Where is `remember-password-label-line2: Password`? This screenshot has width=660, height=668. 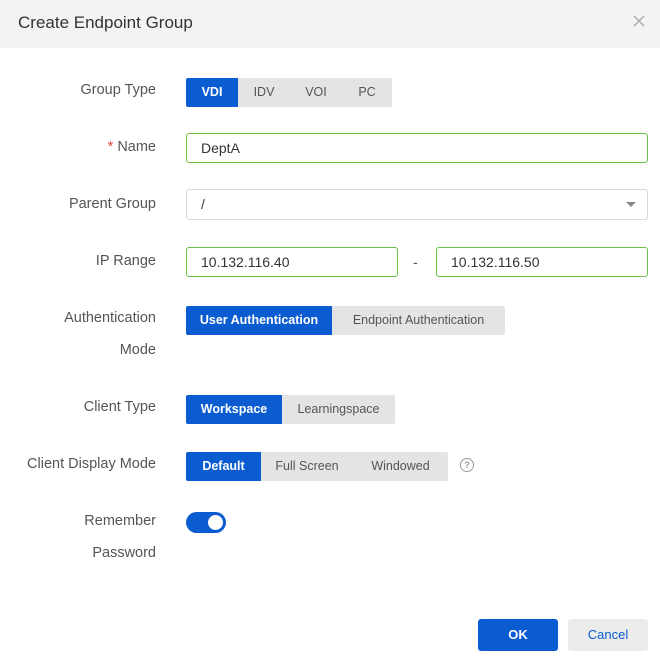 remember-password-label-line2: Password is located at coordinates (124, 553).